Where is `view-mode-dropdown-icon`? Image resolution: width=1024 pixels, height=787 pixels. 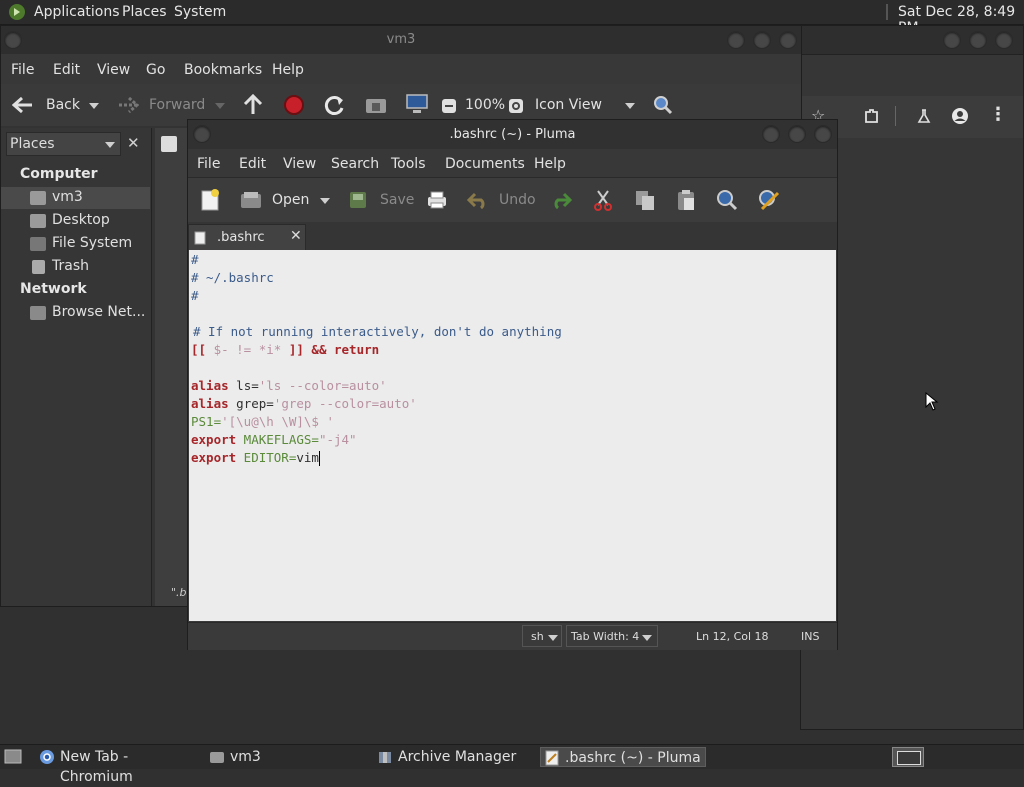 view-mode-dropdown-icon is located at coordinates (630, 106).